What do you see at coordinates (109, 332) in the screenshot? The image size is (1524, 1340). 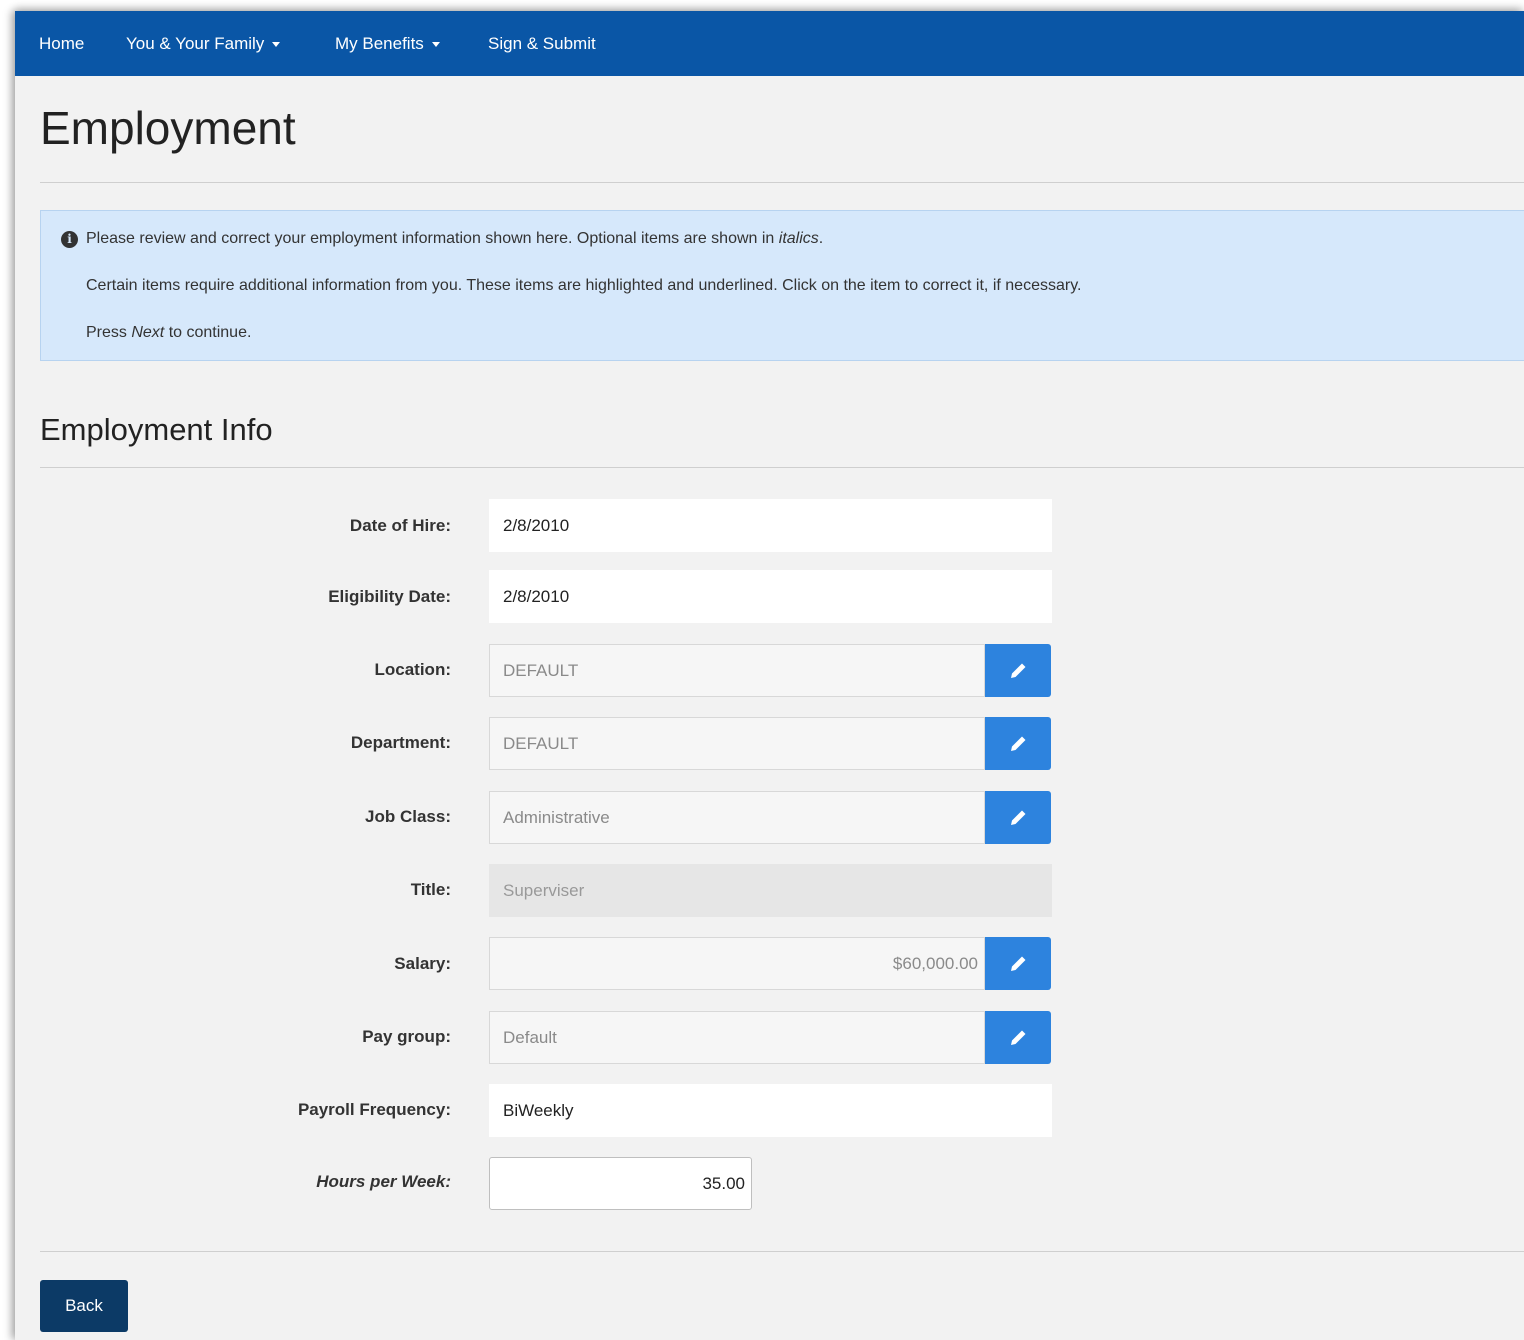 I see `alert-line-3-start: Press` at bounding box center [109, 332].